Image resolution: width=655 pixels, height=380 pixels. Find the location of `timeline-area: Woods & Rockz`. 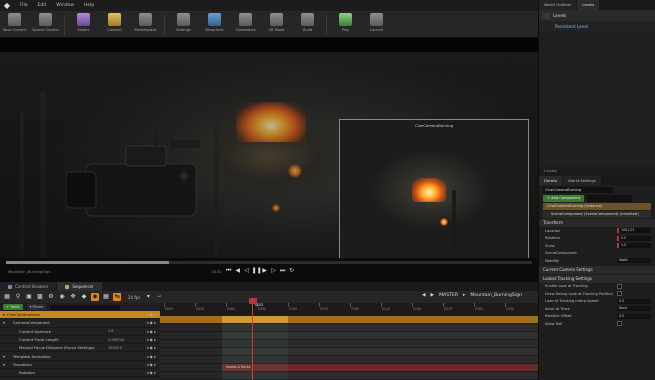

timeline-area: Woods & Rockz is located at coordinates (349, 348).